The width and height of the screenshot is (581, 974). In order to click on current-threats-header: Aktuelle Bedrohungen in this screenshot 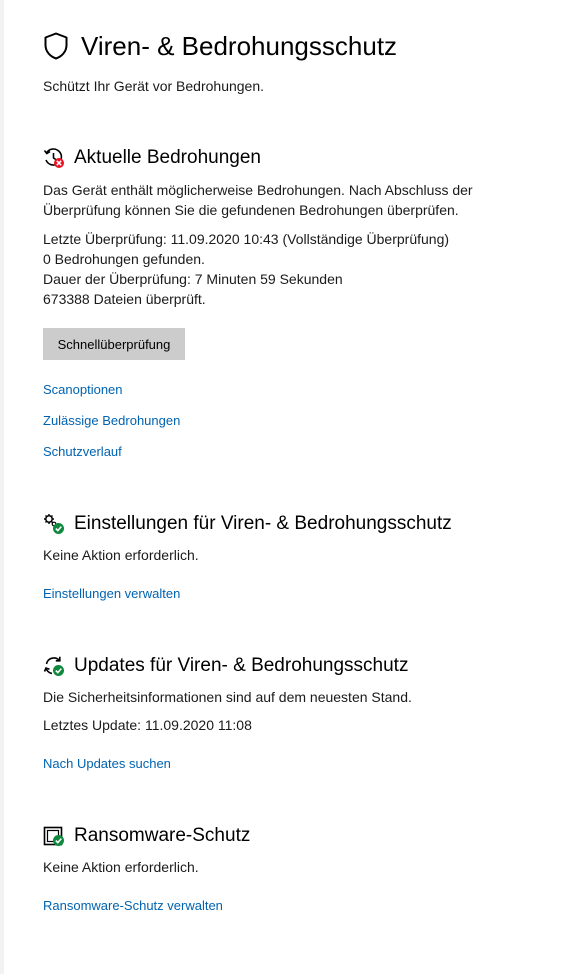, I will do `click(303, 158)`.